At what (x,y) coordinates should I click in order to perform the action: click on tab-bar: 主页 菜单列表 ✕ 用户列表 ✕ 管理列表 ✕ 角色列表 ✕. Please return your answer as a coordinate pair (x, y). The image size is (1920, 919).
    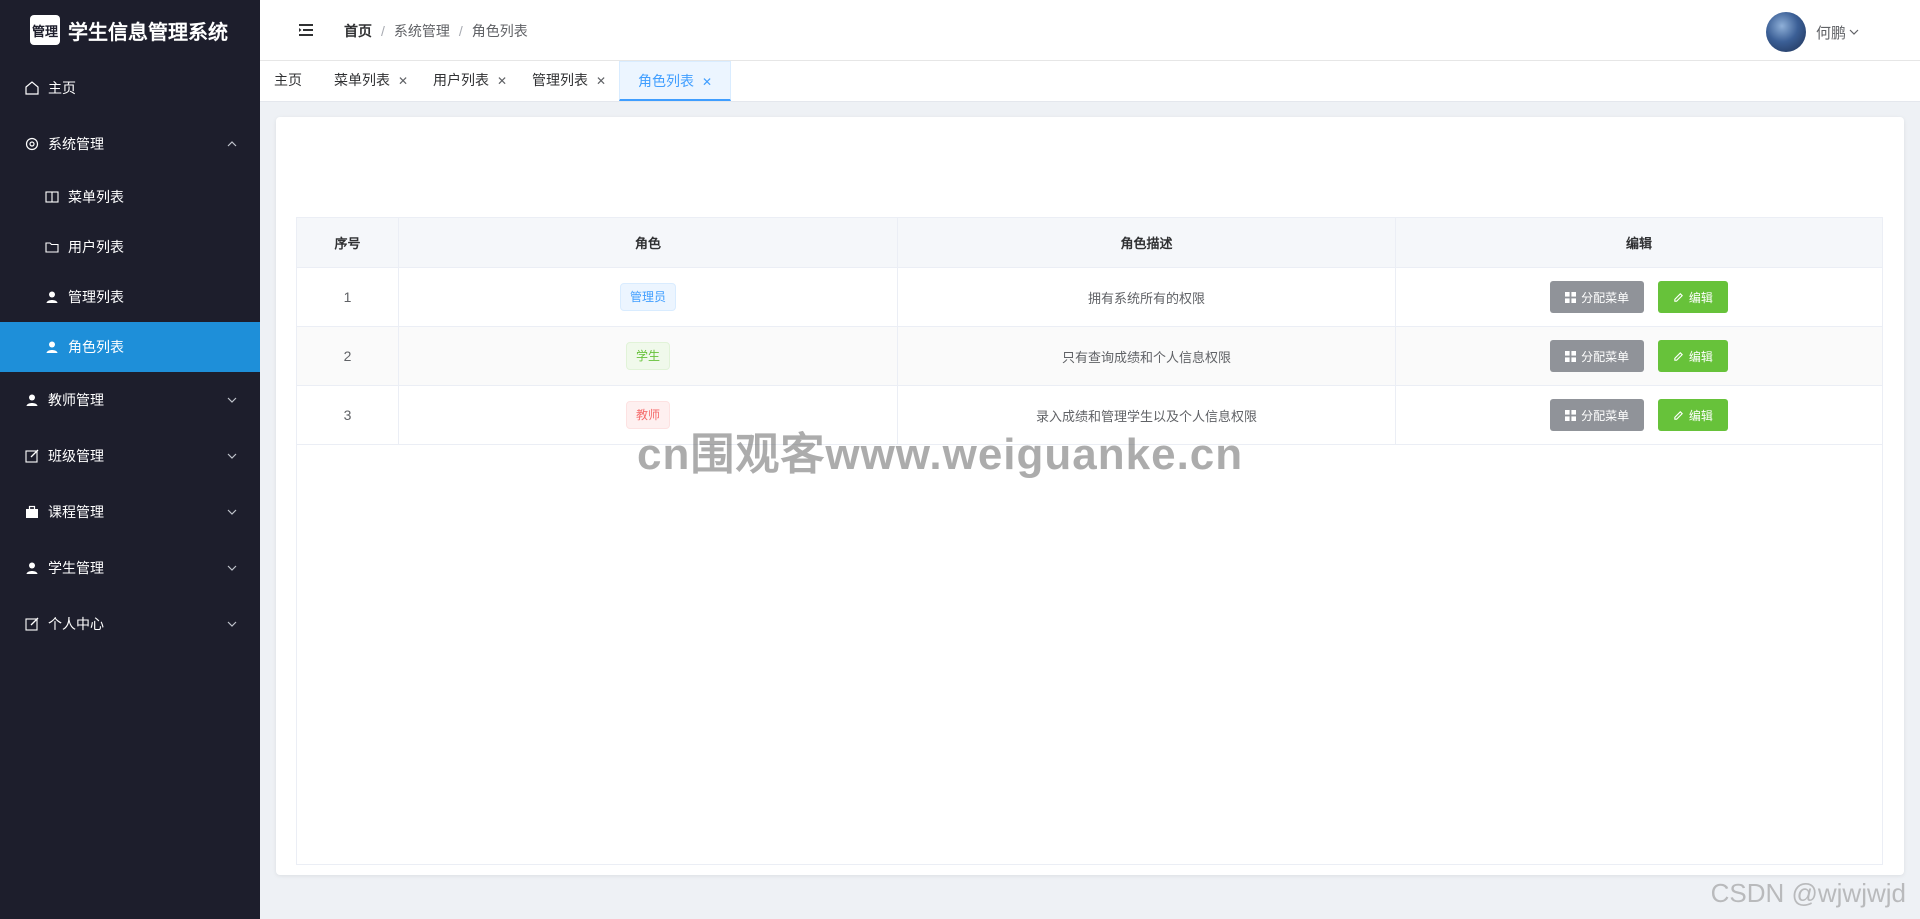
    Looking at the image, I should click on (1090, 81).